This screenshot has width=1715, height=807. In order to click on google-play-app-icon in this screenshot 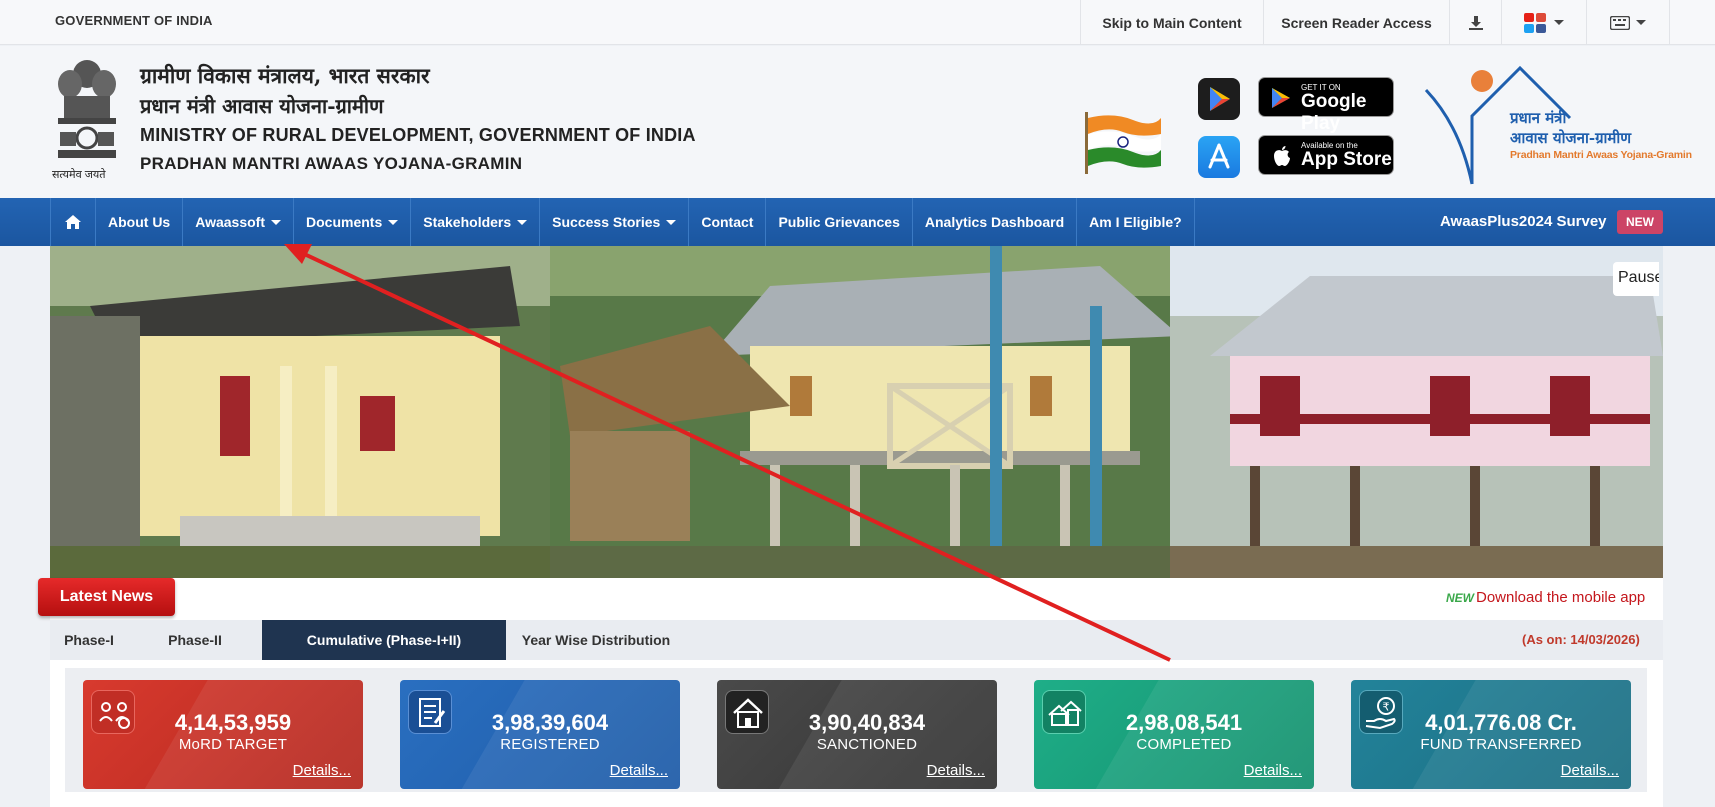, I will do `click(1219, 99)`.